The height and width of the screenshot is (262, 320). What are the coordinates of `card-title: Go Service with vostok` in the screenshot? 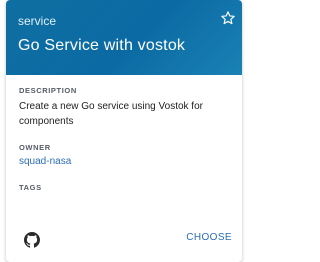 It's located at (102, 45).